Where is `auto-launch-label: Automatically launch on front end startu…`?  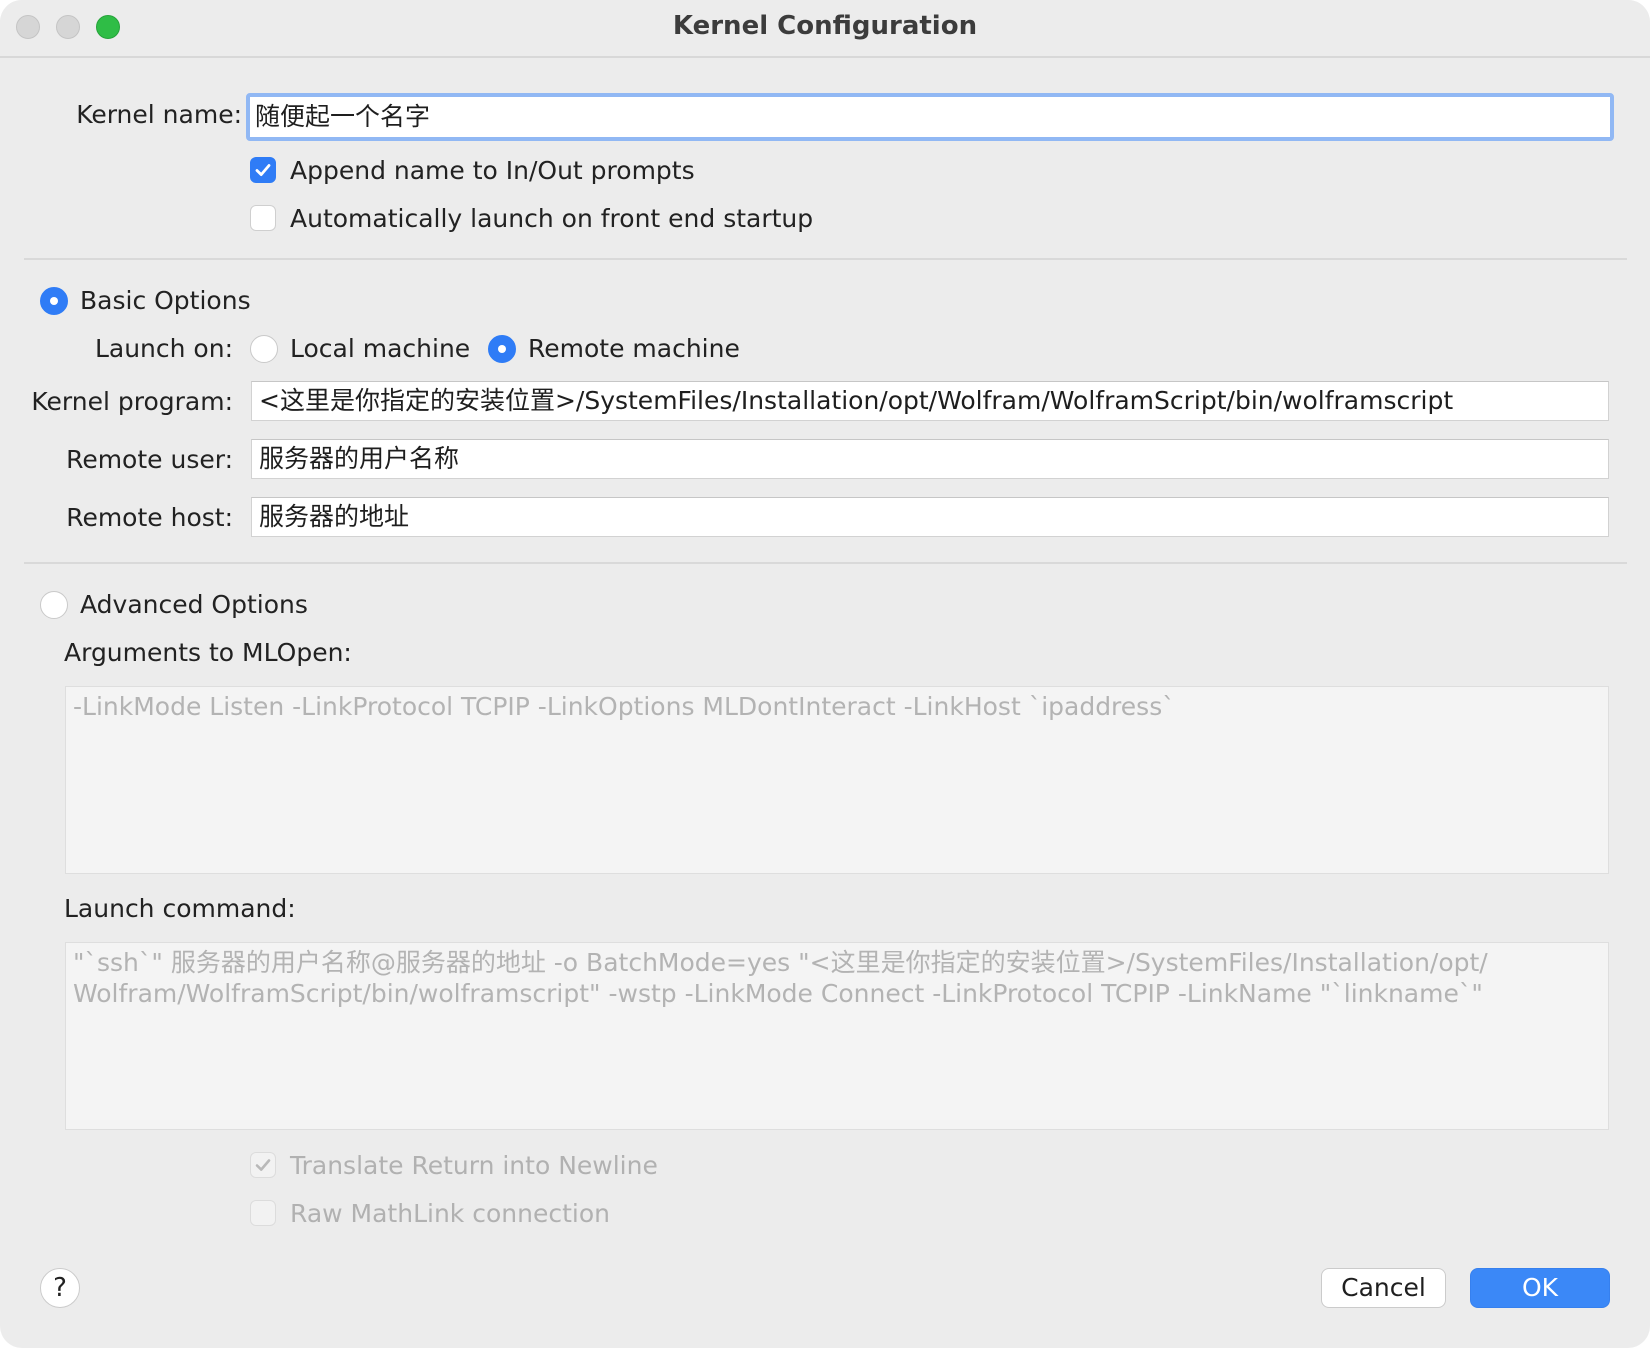 auto-launch-label: Automatically launch on front end startu… is located at coordinates (551, 218).